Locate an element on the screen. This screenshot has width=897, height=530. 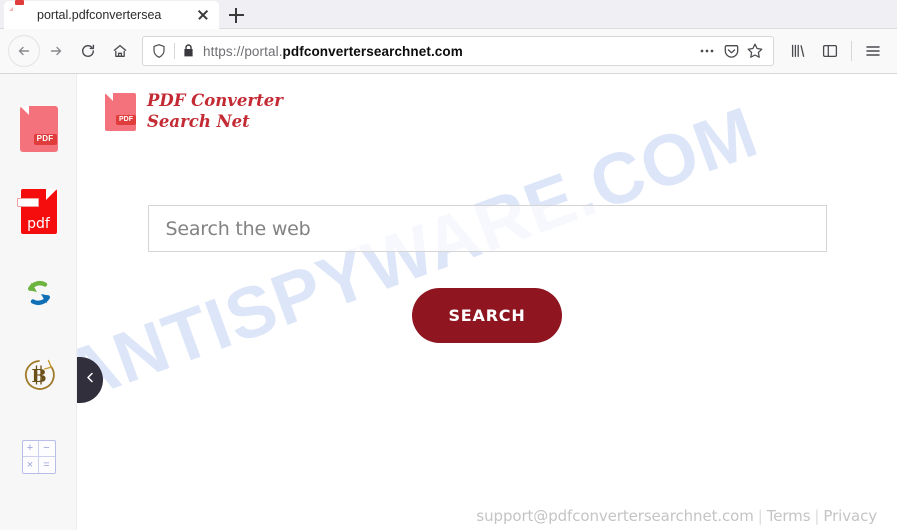
site-title-line1: PDF Converter is located at coordinates (215, 100).